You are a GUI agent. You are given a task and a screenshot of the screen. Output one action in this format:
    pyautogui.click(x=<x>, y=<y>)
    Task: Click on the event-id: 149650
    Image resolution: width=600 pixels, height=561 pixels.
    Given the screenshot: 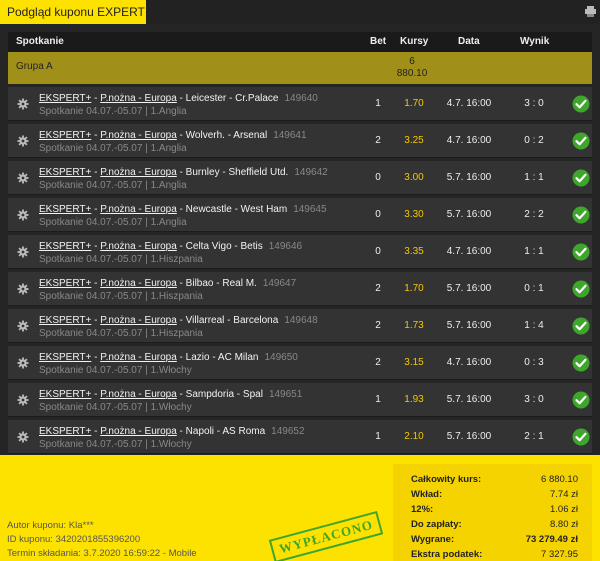 What is the action you would take?
    pyautogui.click(x=281, y=357)
    